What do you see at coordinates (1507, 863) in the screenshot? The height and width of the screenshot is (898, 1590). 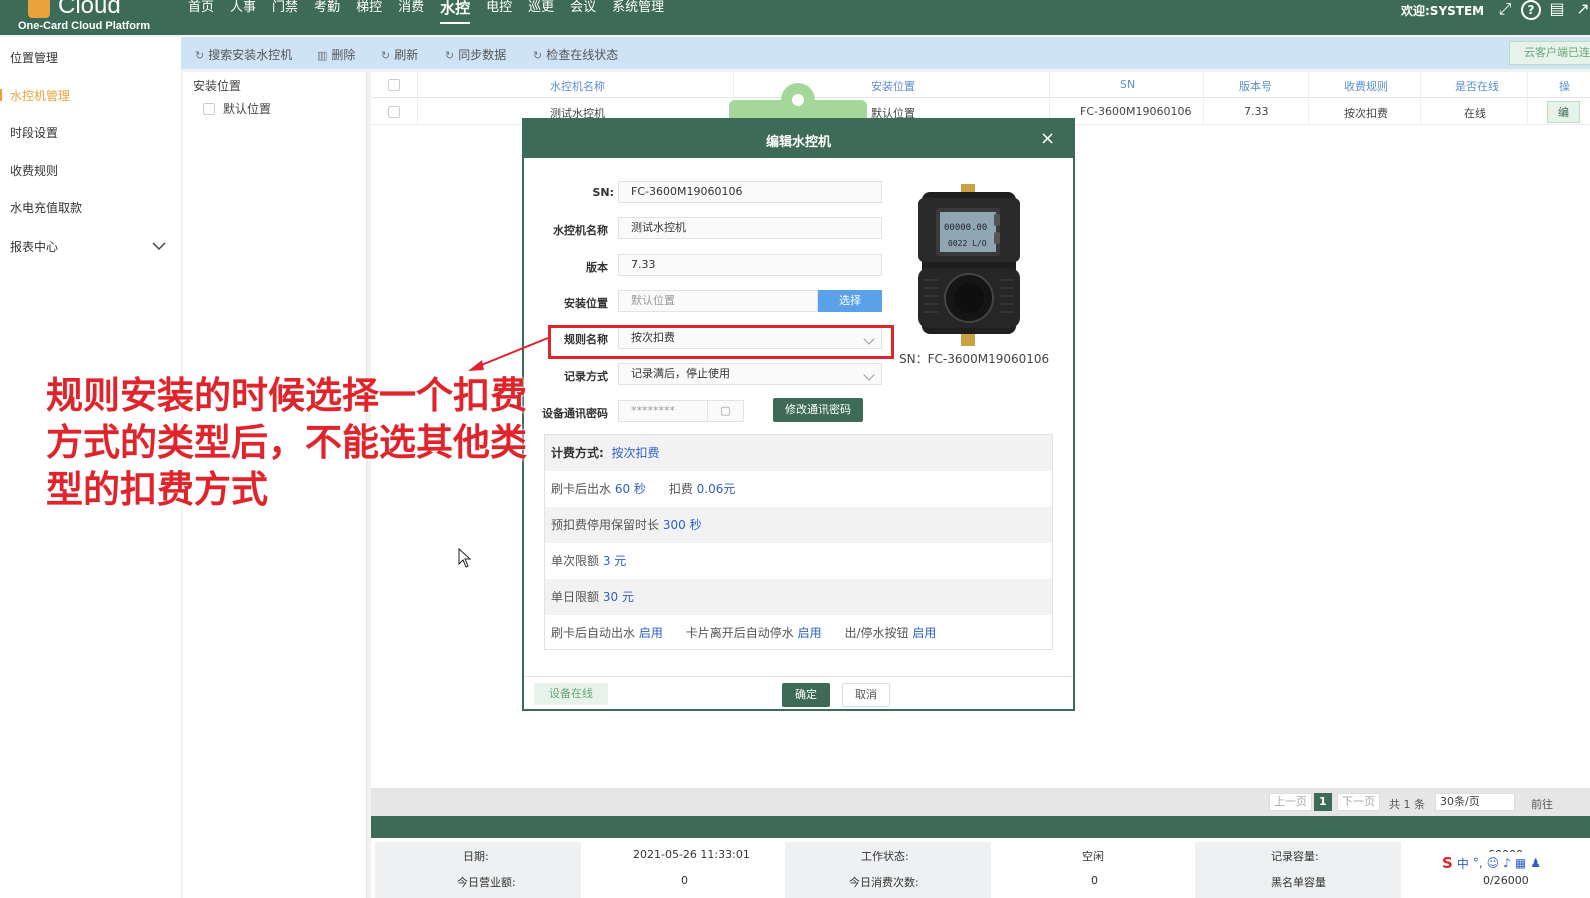 I see `ime-voice-icon: ♪` at bounding box center [1507, 863].